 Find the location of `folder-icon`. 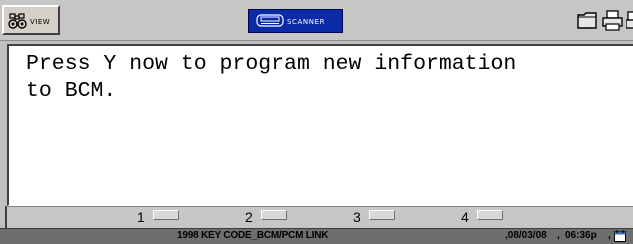

folder-icon is located at coordinates (587, 20).